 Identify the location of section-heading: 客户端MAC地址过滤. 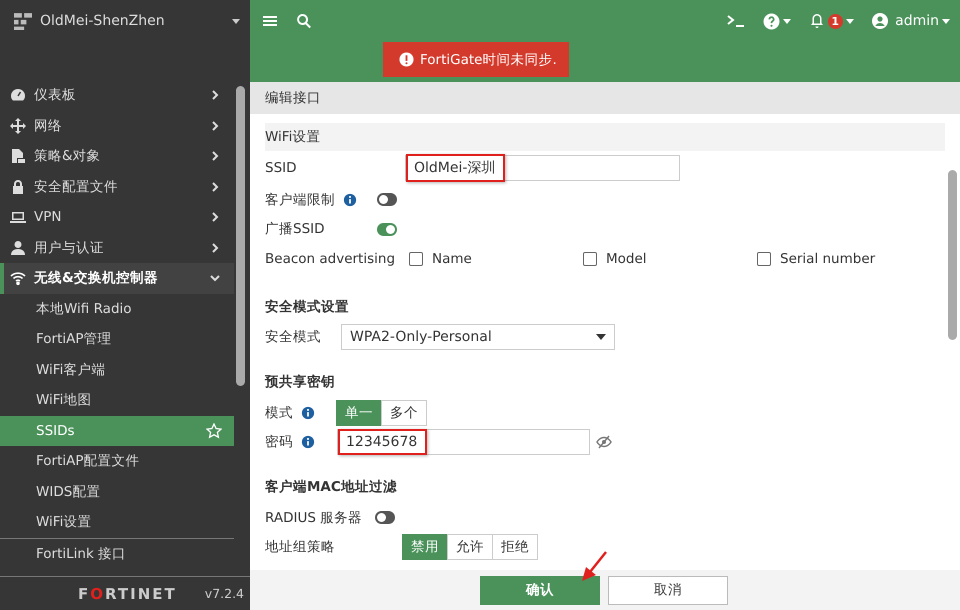
(331, 487).